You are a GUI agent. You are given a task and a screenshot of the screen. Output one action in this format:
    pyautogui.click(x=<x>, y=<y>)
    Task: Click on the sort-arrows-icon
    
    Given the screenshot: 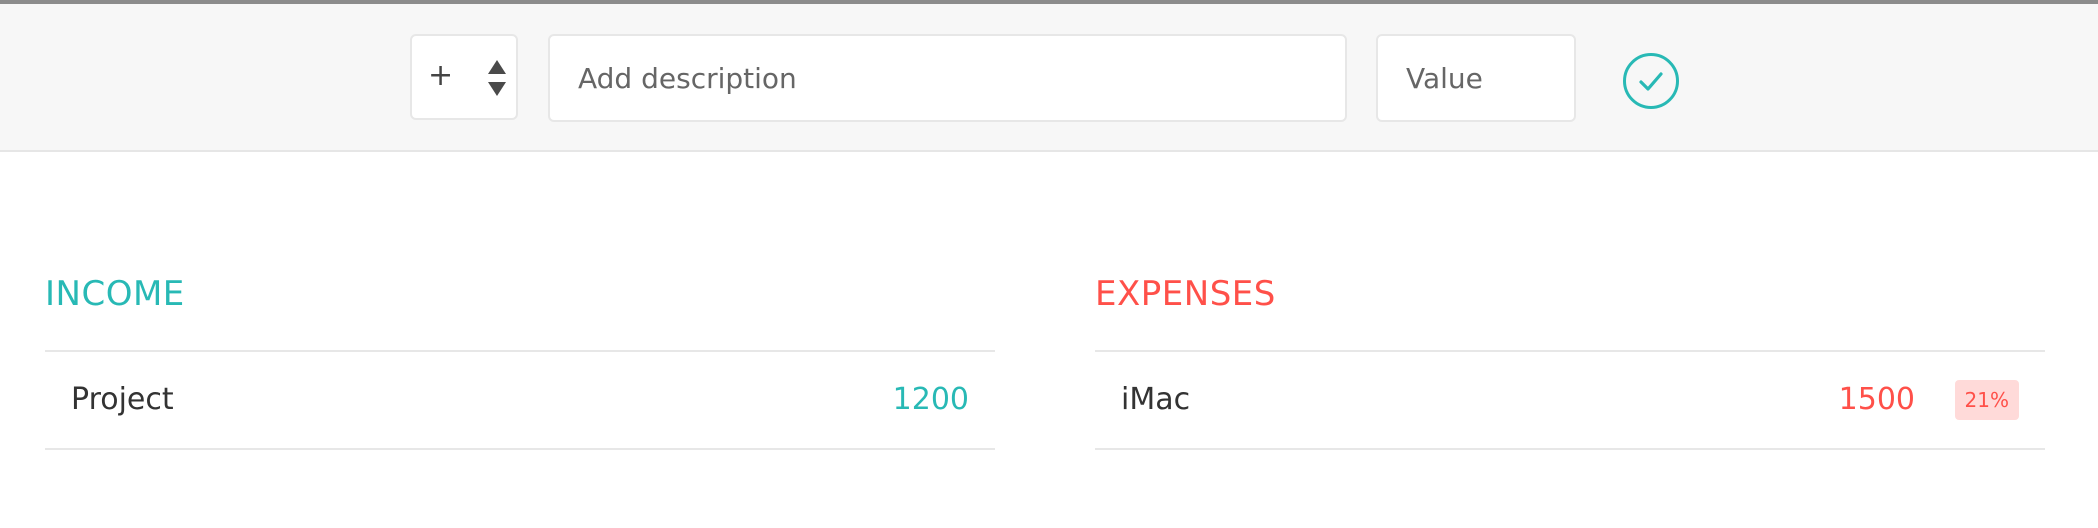 What is the action you would take?
    pyautogui.click(x=497, y=78)
    